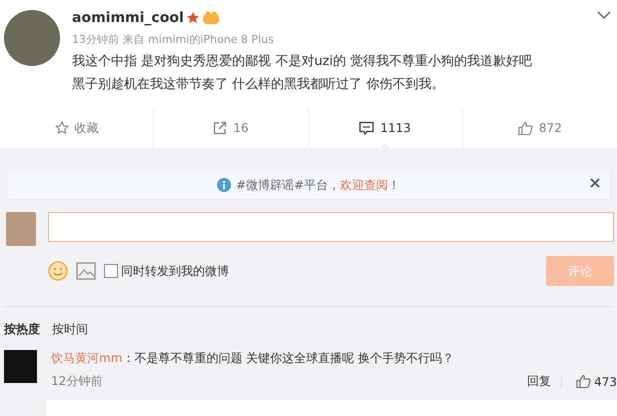  I want to click on username: aomimmi_cool, so click(128, 18).